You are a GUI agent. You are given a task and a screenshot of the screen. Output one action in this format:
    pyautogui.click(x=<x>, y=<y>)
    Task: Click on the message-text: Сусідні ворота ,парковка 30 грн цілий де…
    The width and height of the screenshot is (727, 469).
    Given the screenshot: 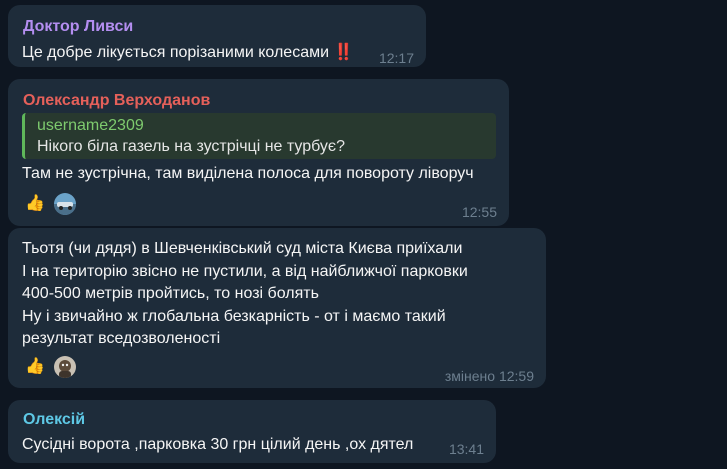 What is the action you would take?
    pyautogui.click(x=218, y=444)
    